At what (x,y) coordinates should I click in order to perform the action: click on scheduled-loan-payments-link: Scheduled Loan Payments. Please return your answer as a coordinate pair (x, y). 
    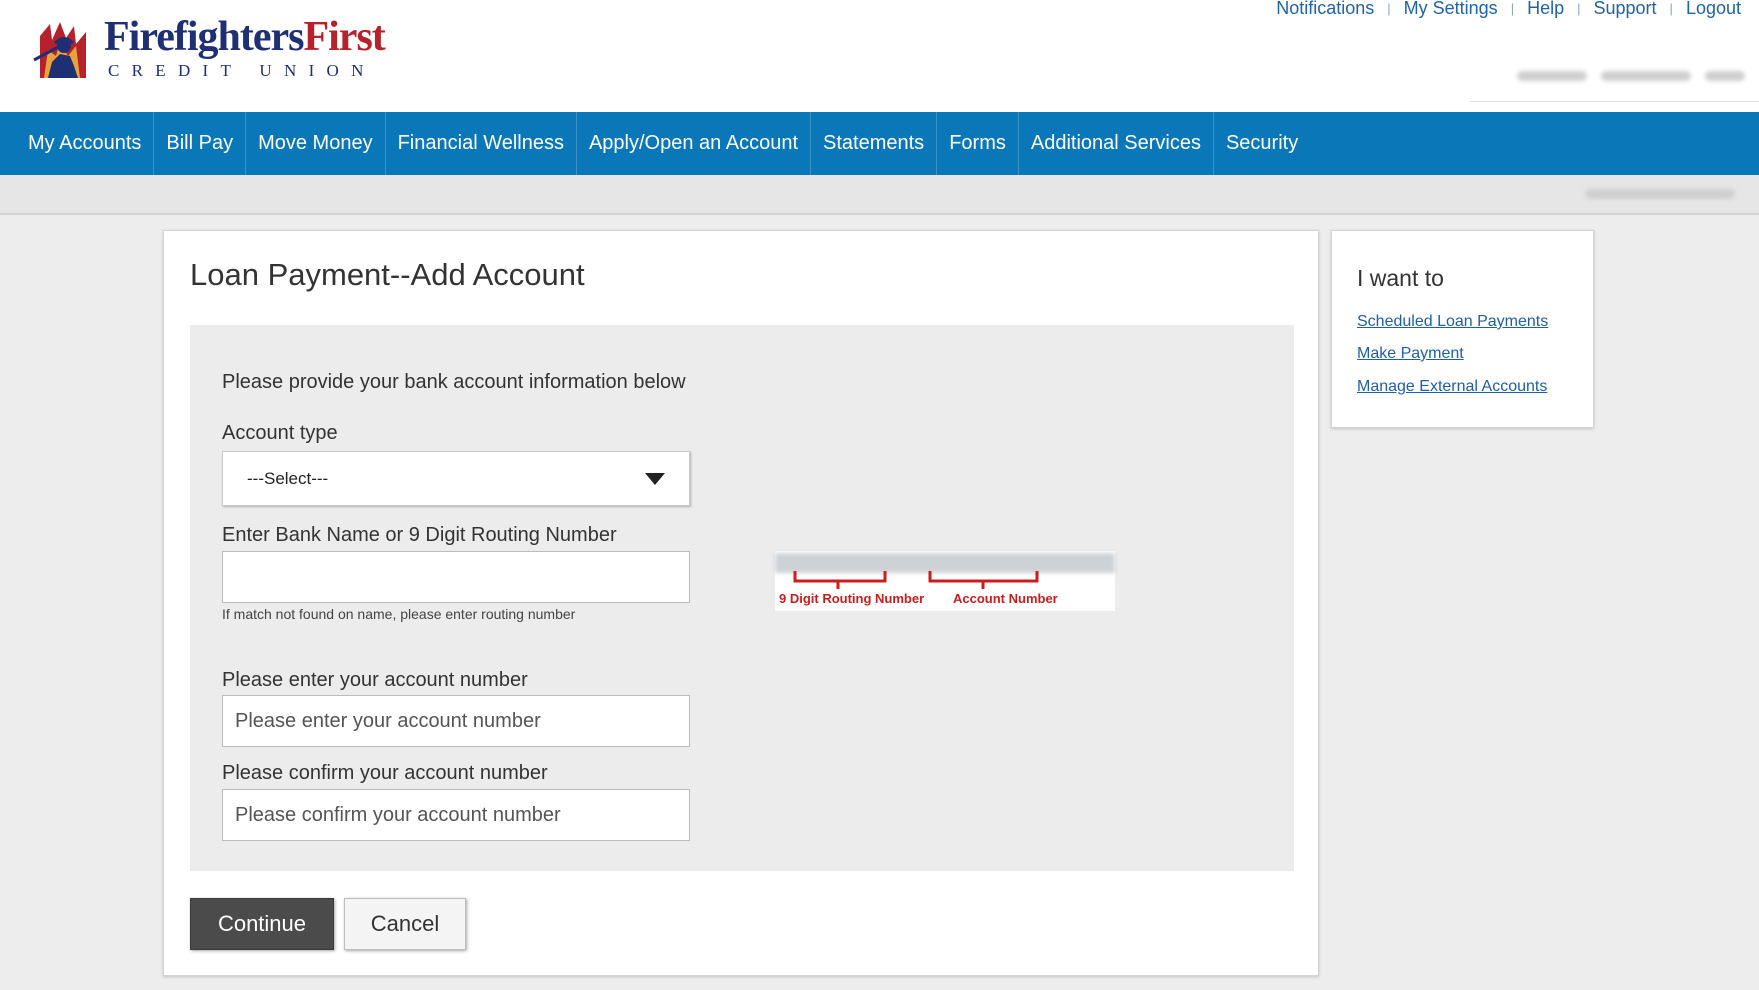
    Looking at the image, I should click on (1452, 322).